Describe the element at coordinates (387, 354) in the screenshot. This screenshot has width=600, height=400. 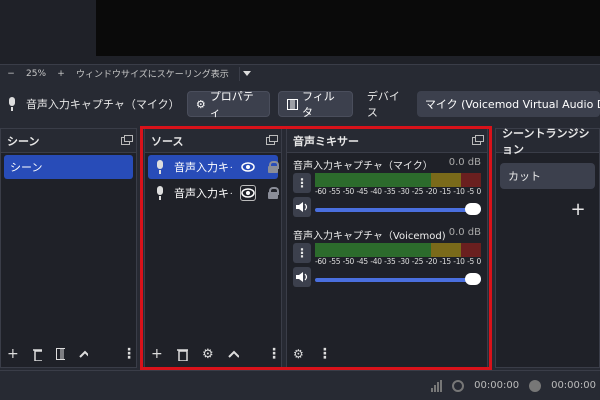
I see `mixer-footer: ⚙ ⋮` at that location.